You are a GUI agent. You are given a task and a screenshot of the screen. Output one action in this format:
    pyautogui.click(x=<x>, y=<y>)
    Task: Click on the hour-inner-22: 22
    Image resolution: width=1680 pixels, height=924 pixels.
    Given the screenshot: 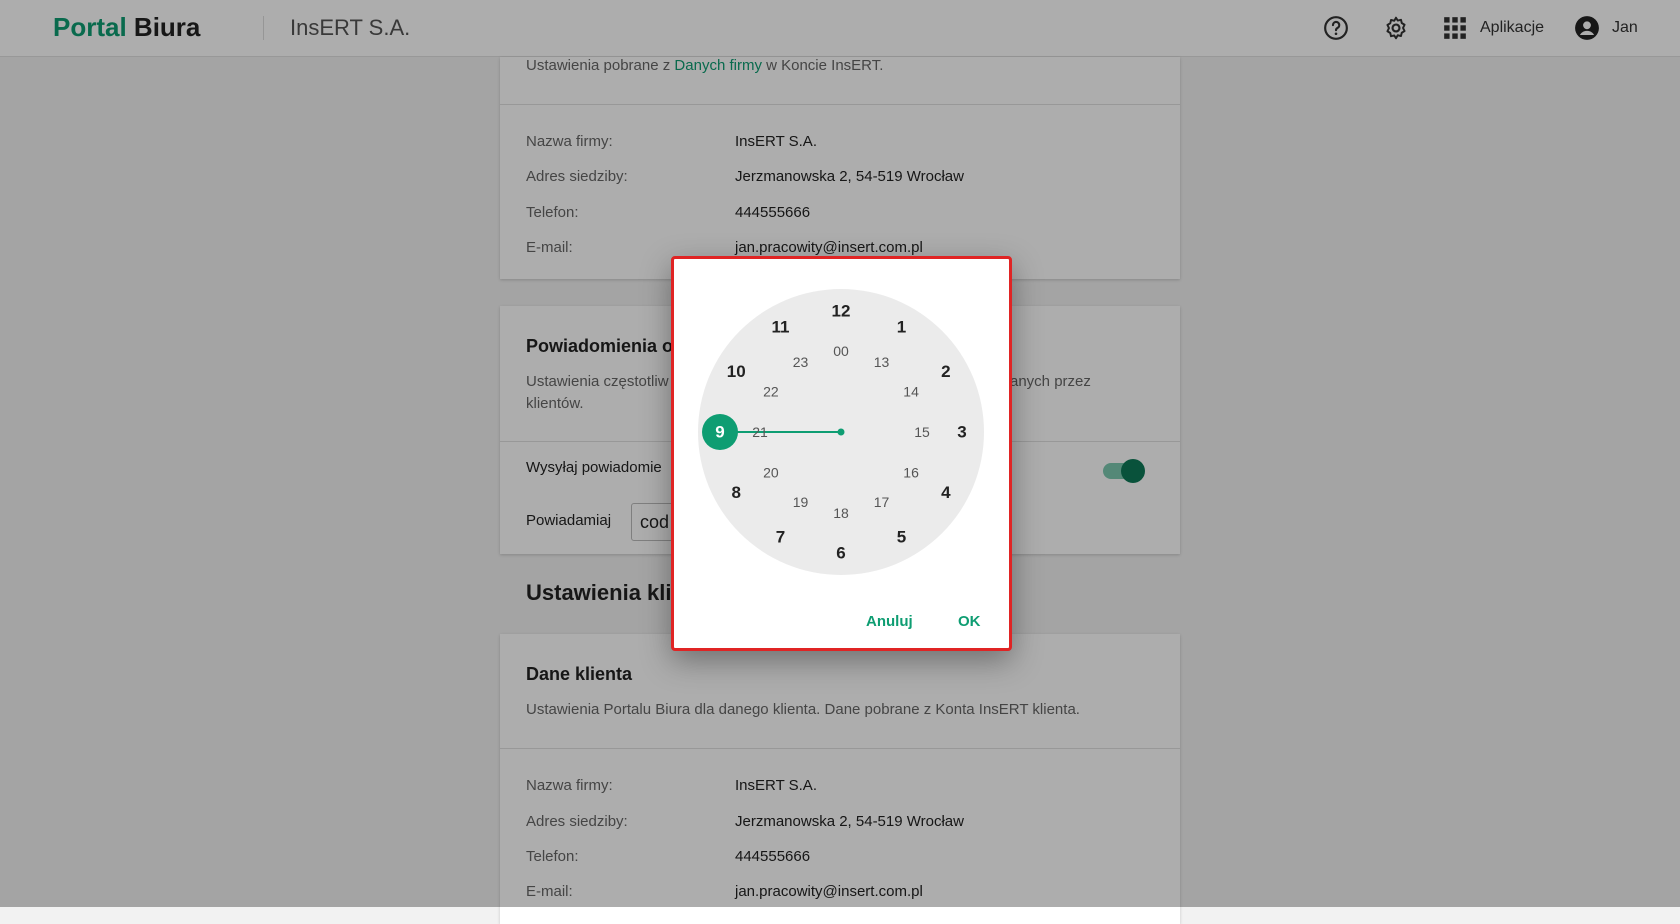 What is the action you would take?
    pyautogui.click(x=771, y=392)
    